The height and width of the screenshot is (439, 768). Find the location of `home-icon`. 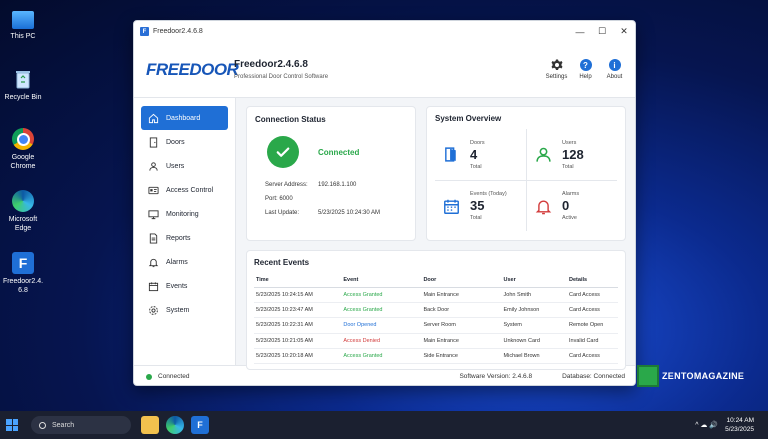

home-icon is located at coordinates (153, 118).